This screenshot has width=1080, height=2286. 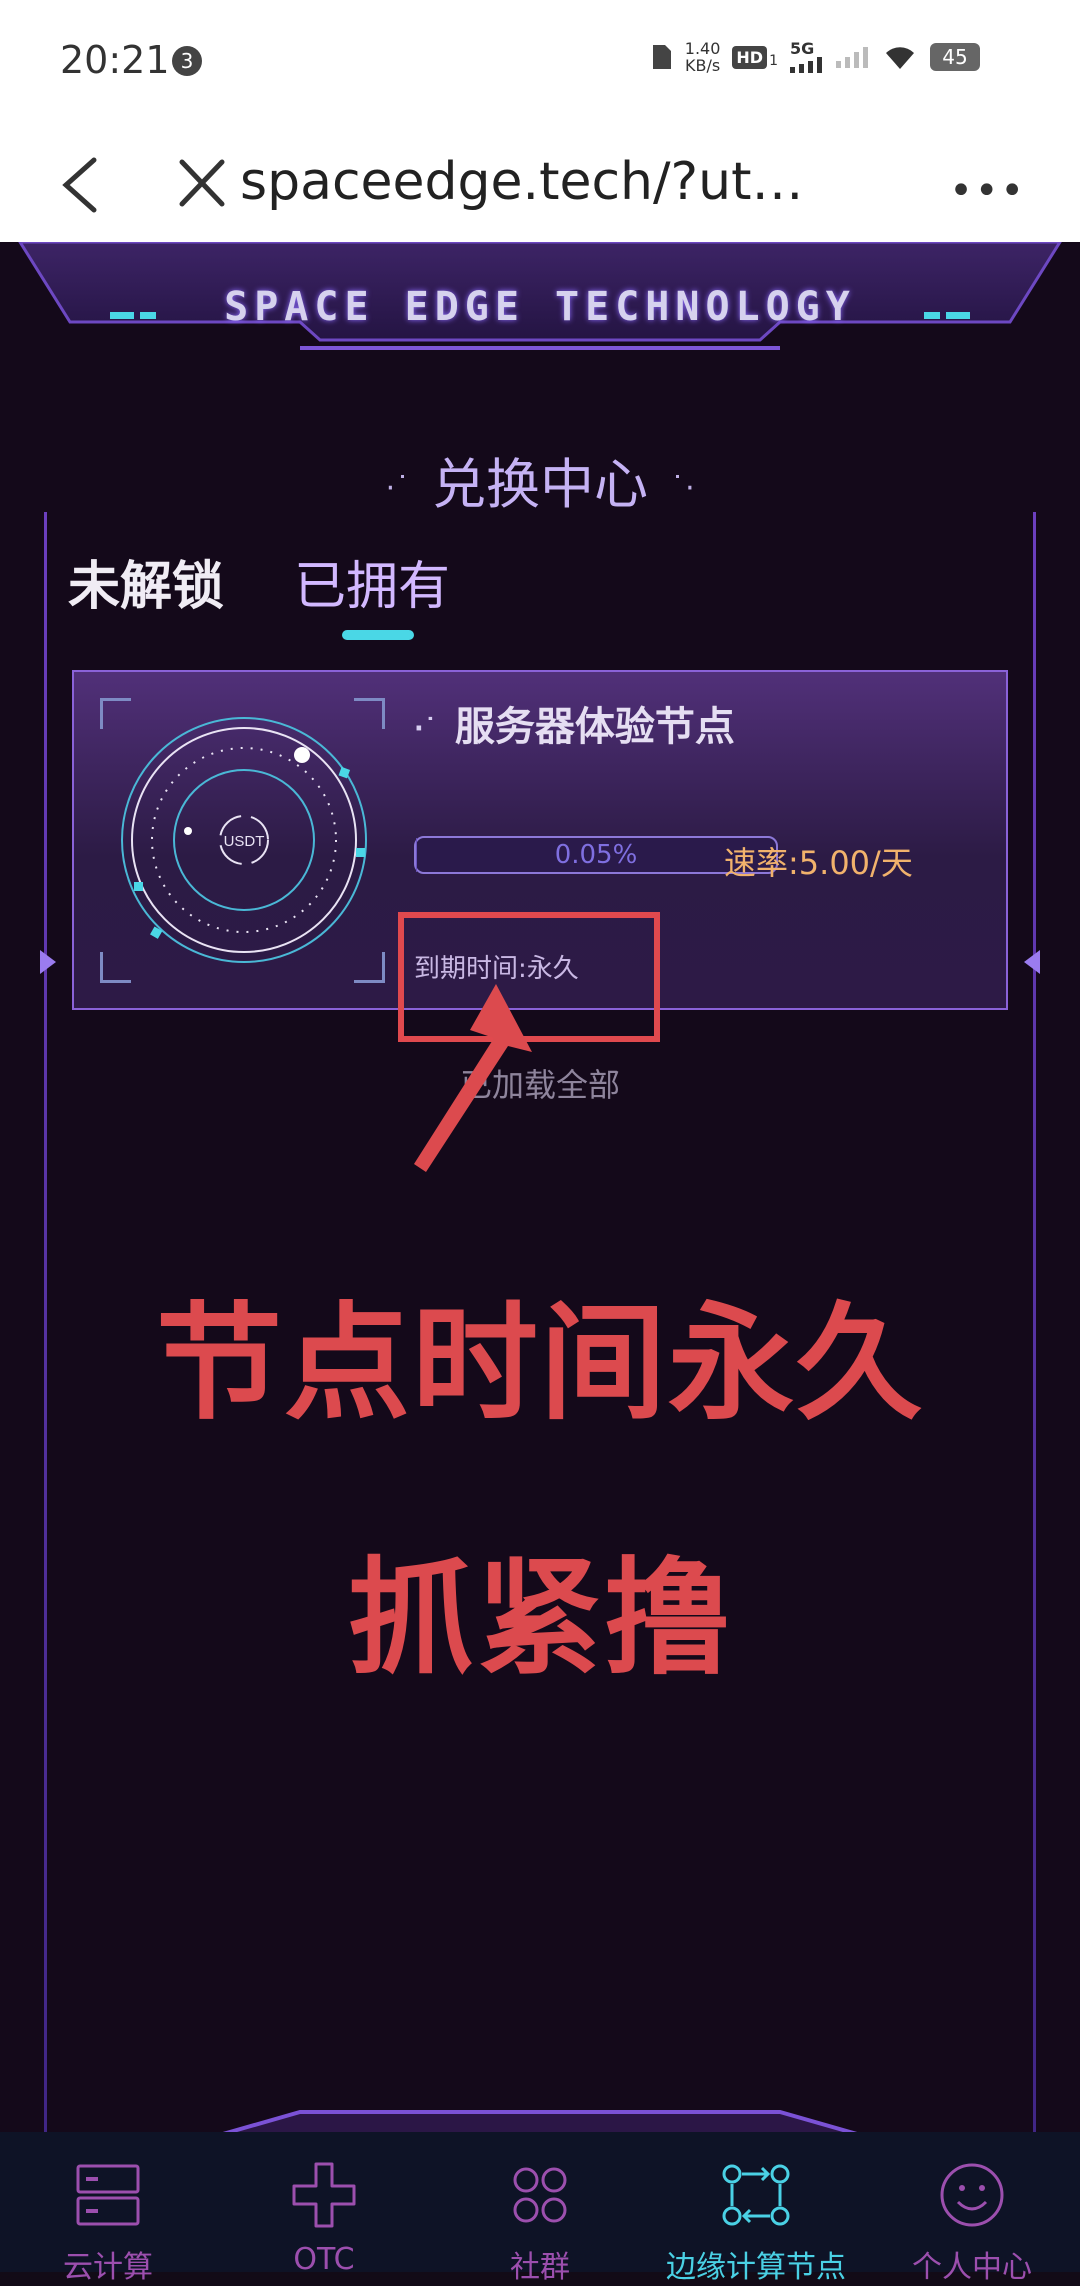 I want to click on hd-label: HD, so click(x=749, y=57).